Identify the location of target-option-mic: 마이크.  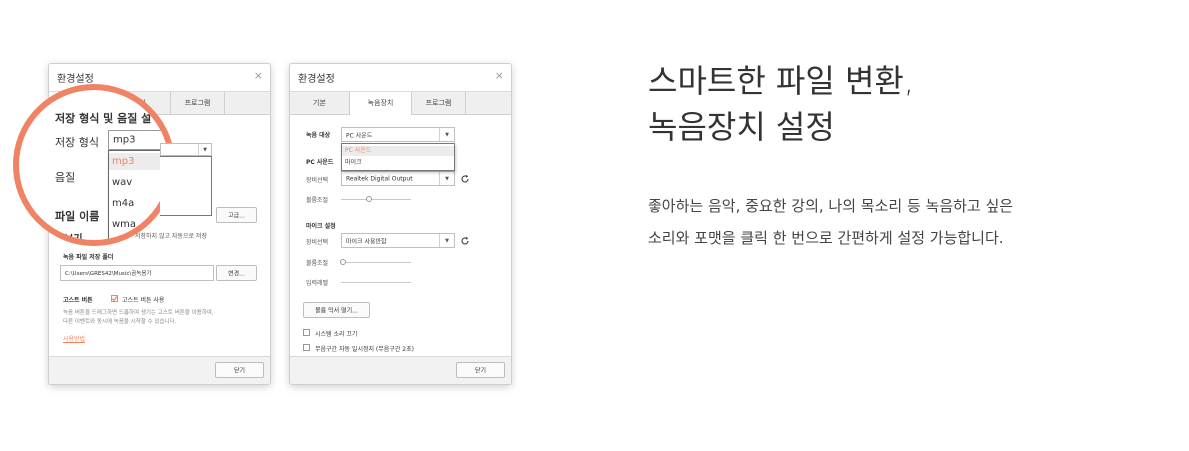
(398, 163).